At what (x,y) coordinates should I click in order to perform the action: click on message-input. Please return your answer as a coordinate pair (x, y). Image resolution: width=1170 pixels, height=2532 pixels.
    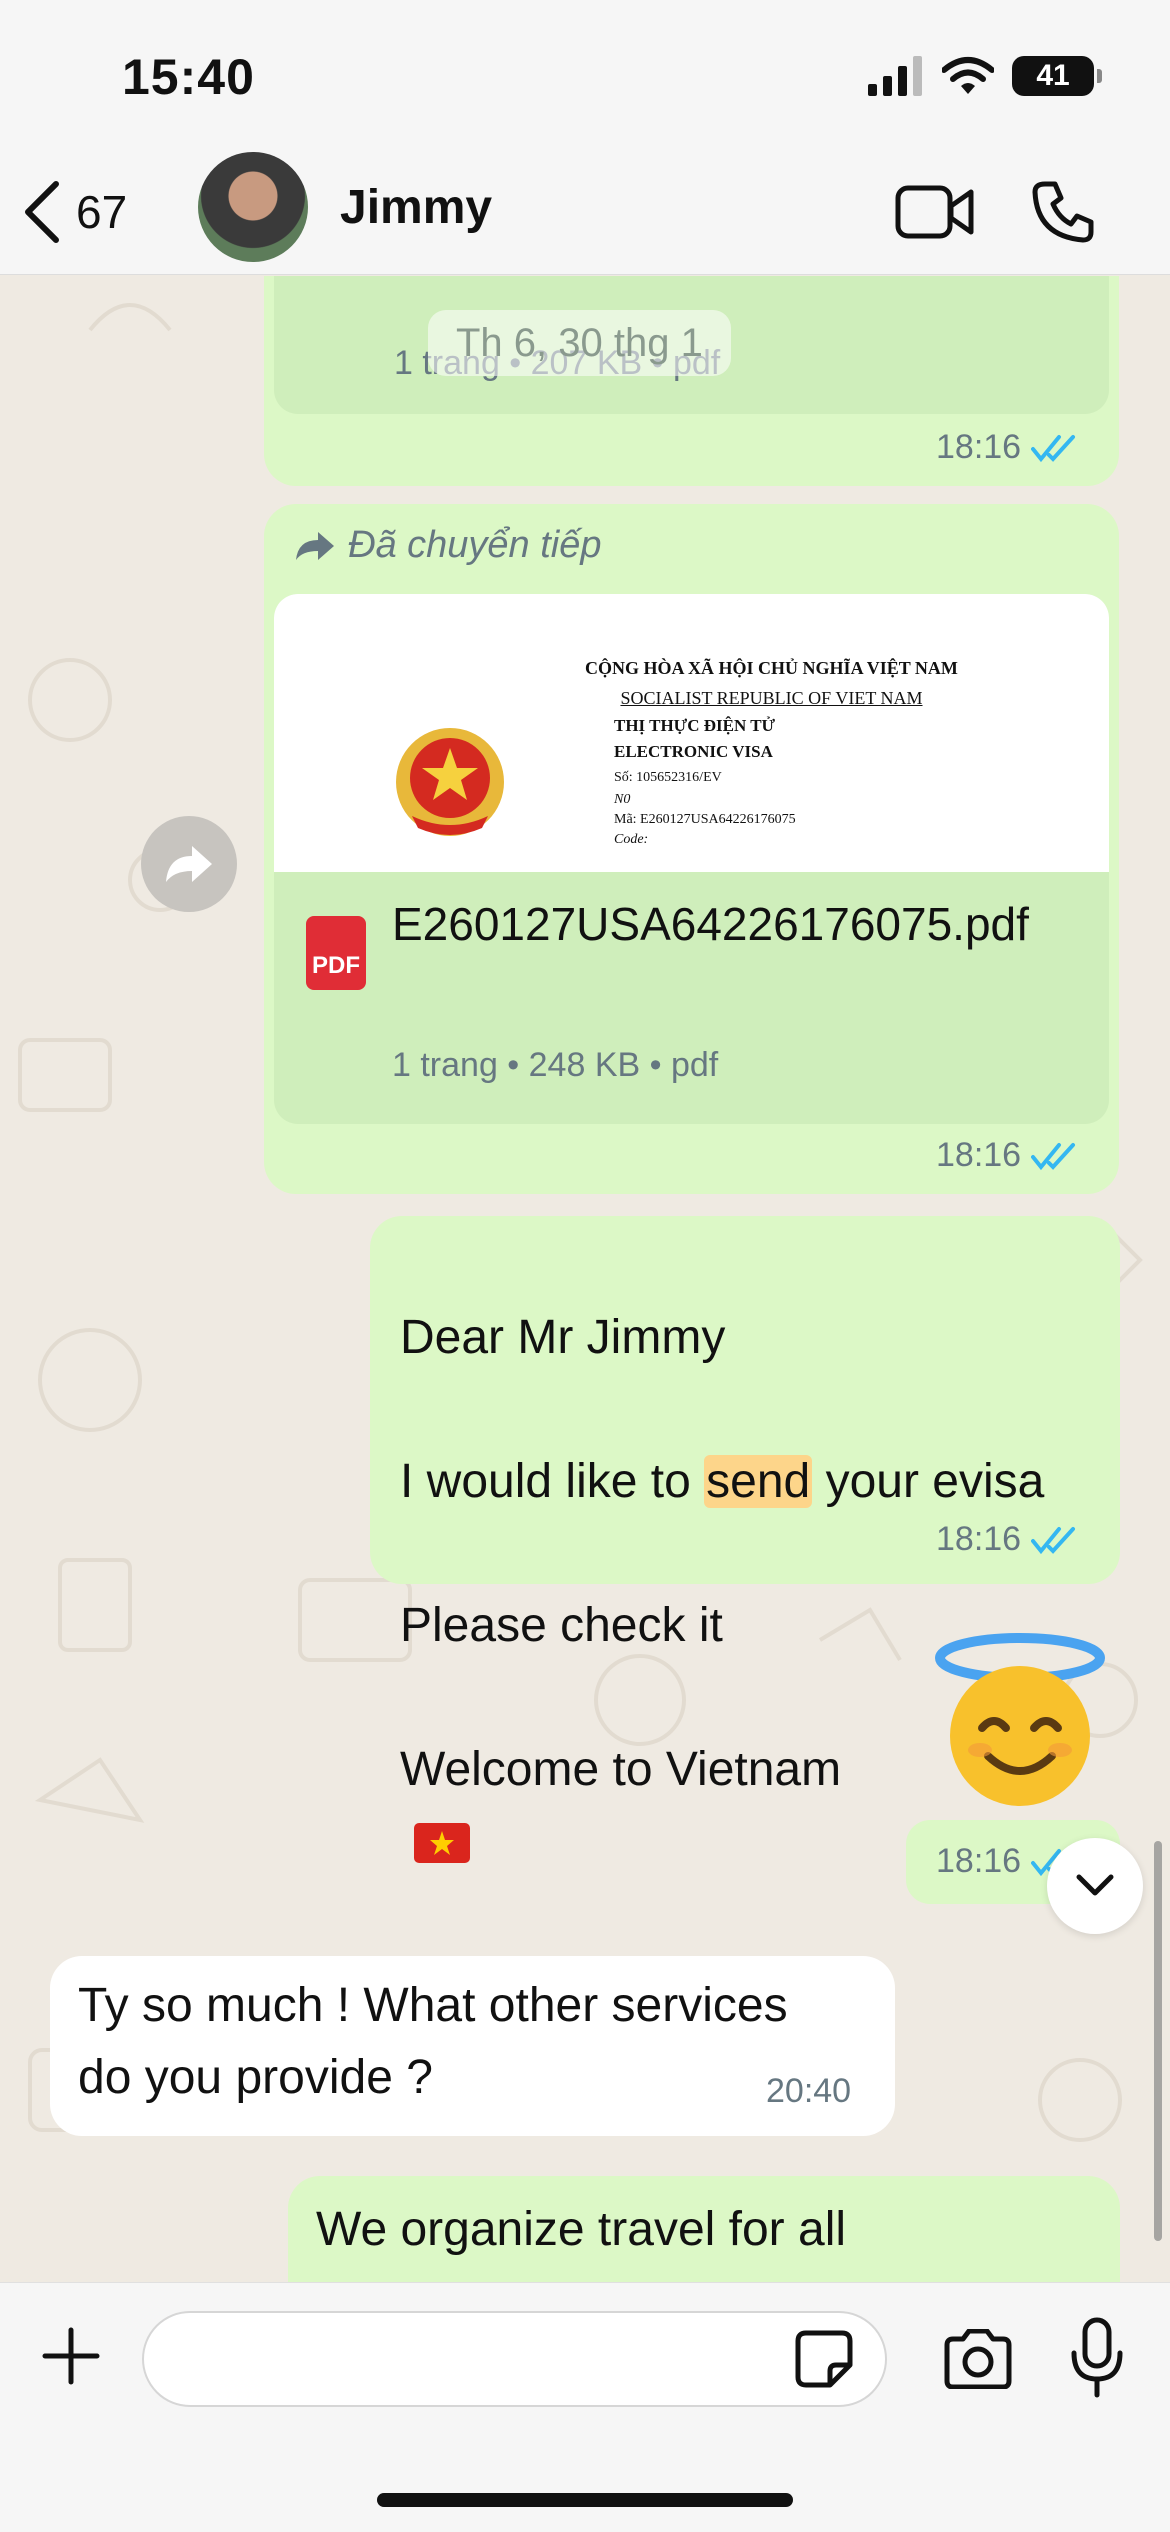
    Looking at the image, I should click on (514, 2359).